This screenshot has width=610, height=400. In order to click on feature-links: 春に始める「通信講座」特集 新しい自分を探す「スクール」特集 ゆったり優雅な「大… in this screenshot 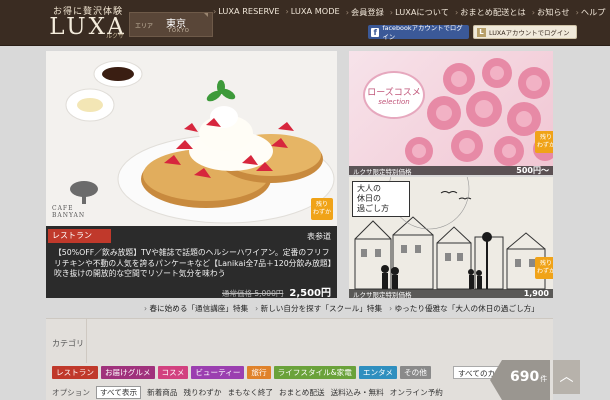, I will do `click(341, 308)`.